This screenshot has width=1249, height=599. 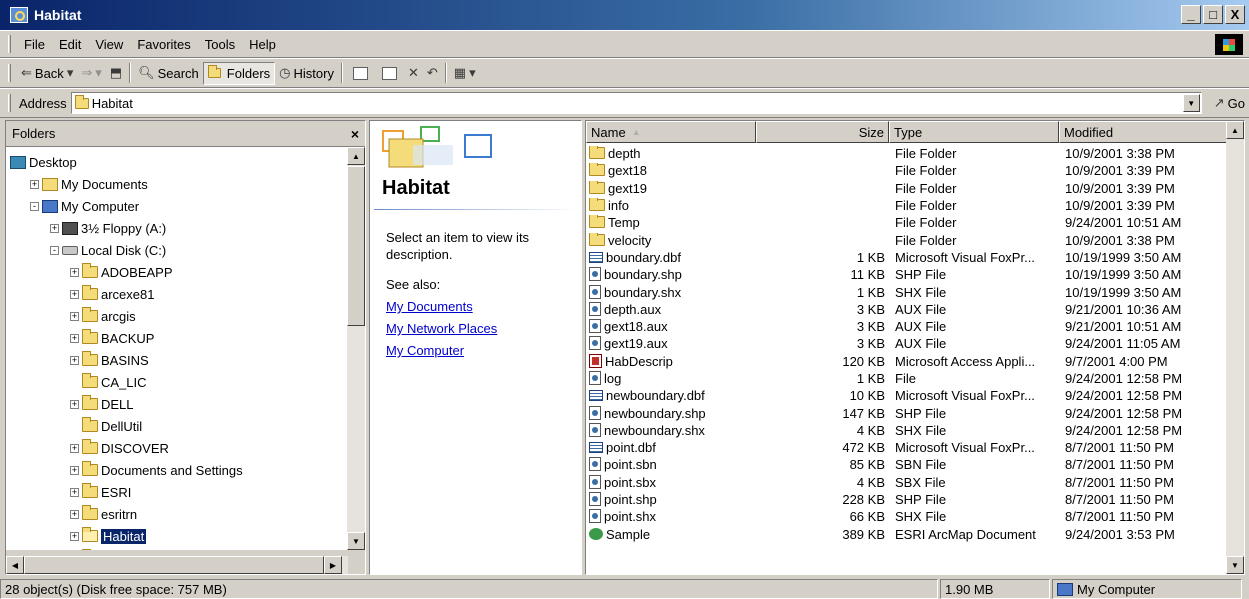 What do you see at coordinates (1235, 347) in the screenshot?
I see `file-list-vertical-scrollbar: ▲ ▼` at bounding box center [1235, 347].